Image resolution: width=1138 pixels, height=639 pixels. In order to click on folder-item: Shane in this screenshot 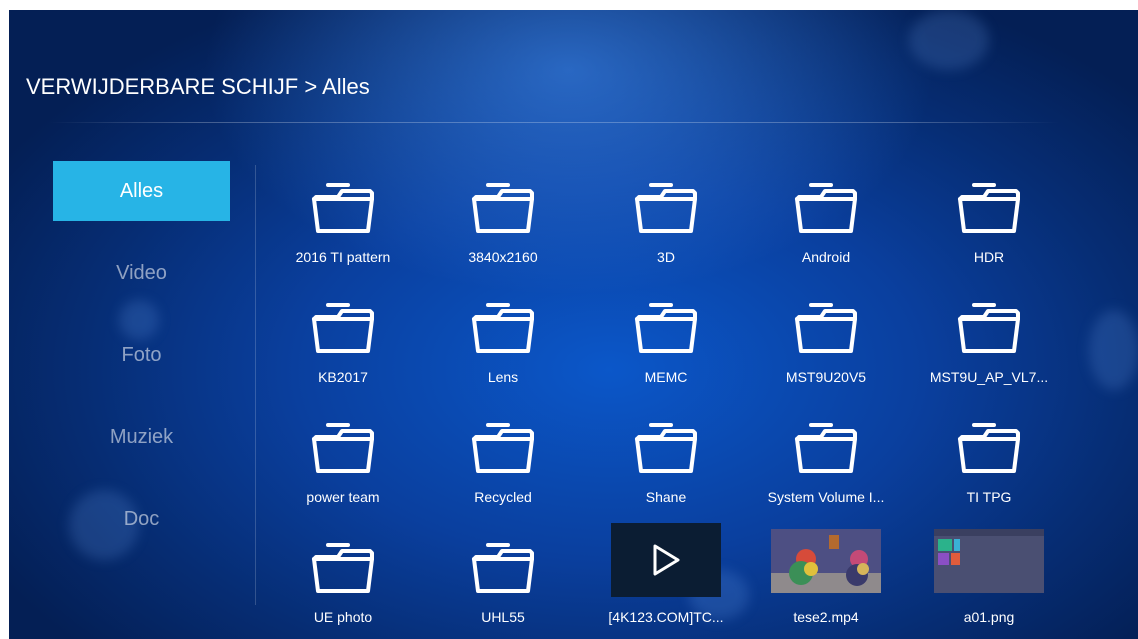, I will do `click(666, 472)`.